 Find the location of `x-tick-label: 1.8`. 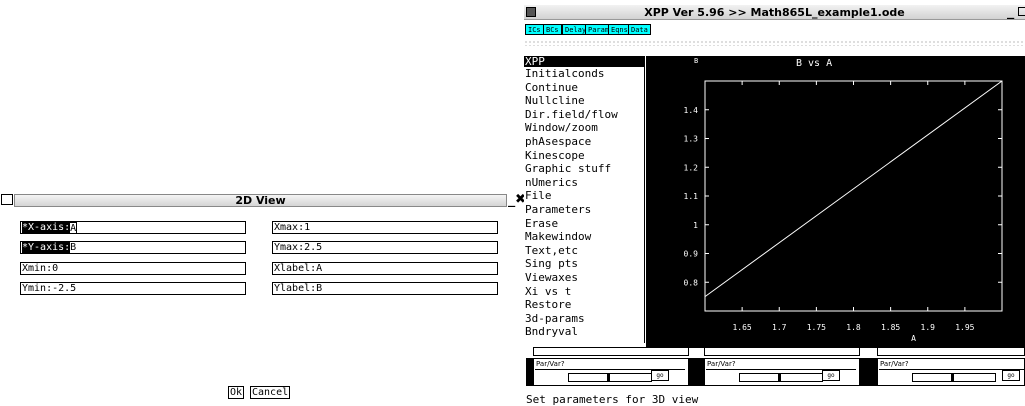

x-tick-label: 1.8 is located at coordinates (853, 327).